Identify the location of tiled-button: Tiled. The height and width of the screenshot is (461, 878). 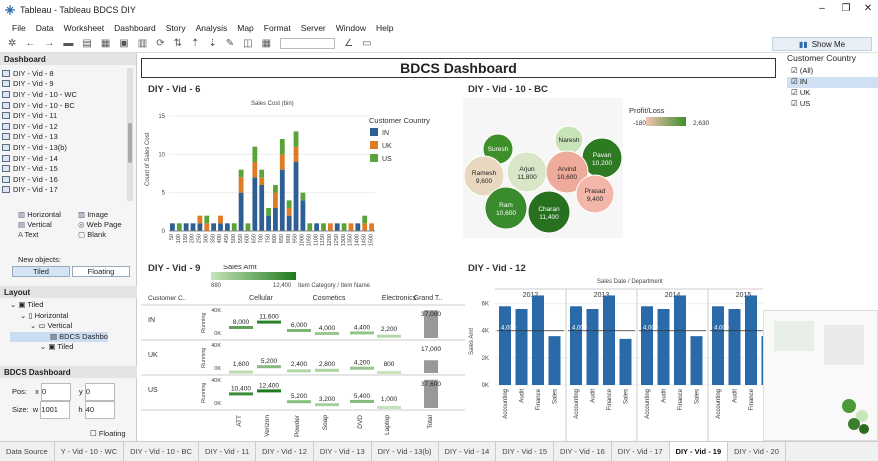
(41, 271).